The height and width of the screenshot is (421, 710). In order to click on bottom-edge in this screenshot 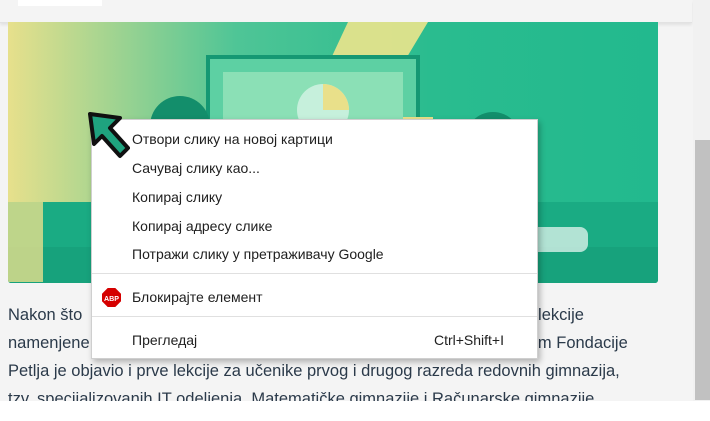, I will do `click(355, 411)`.